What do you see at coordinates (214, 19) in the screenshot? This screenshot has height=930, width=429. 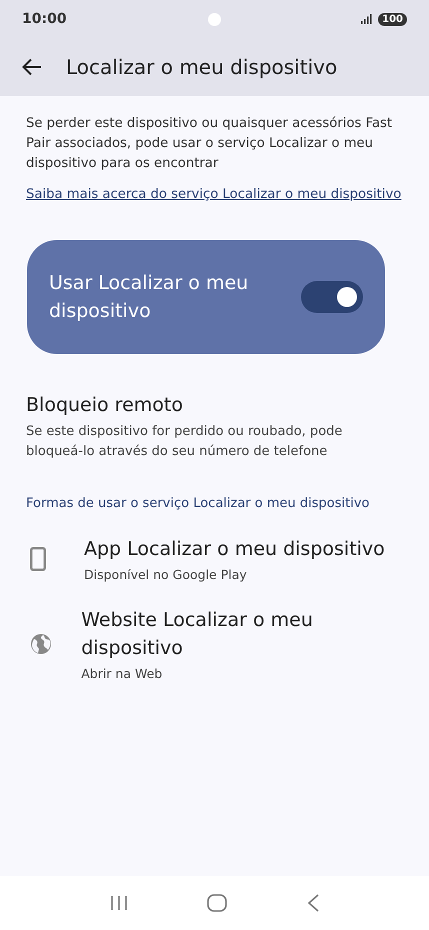 I see `camera-dot` at bounding box center [214, 19].